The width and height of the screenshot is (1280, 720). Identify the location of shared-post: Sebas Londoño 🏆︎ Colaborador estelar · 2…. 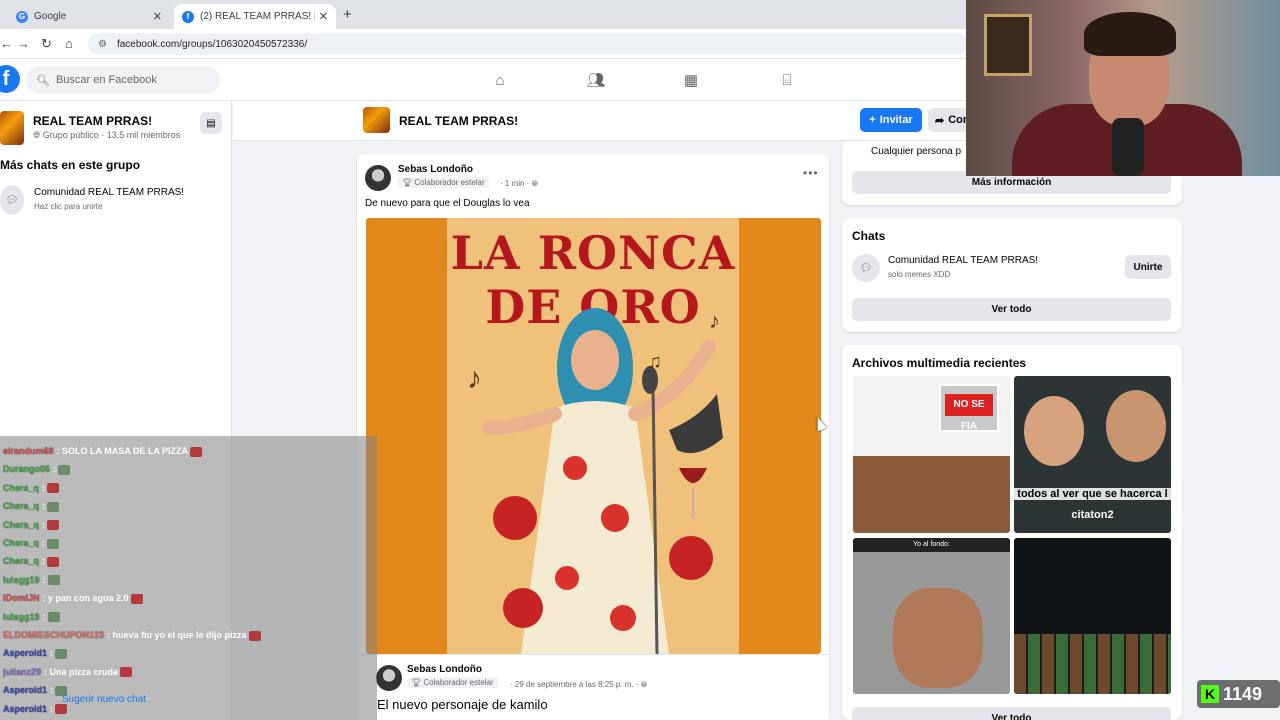
(593, 687).